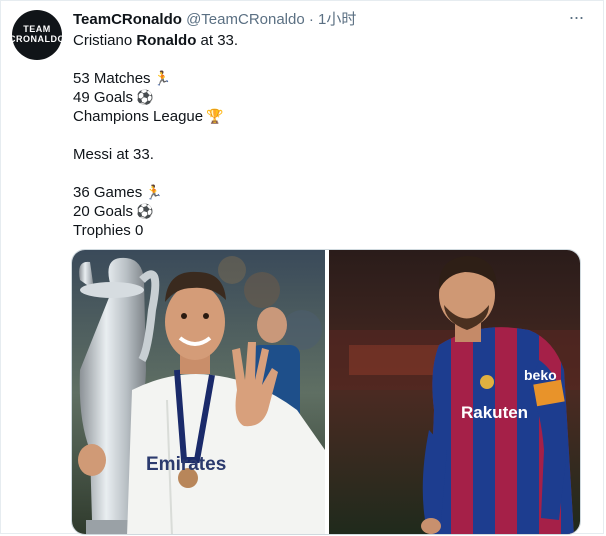 The image size is (606, 536). I want to click on author-name: TeamCRonaldo, so click(127, 19).